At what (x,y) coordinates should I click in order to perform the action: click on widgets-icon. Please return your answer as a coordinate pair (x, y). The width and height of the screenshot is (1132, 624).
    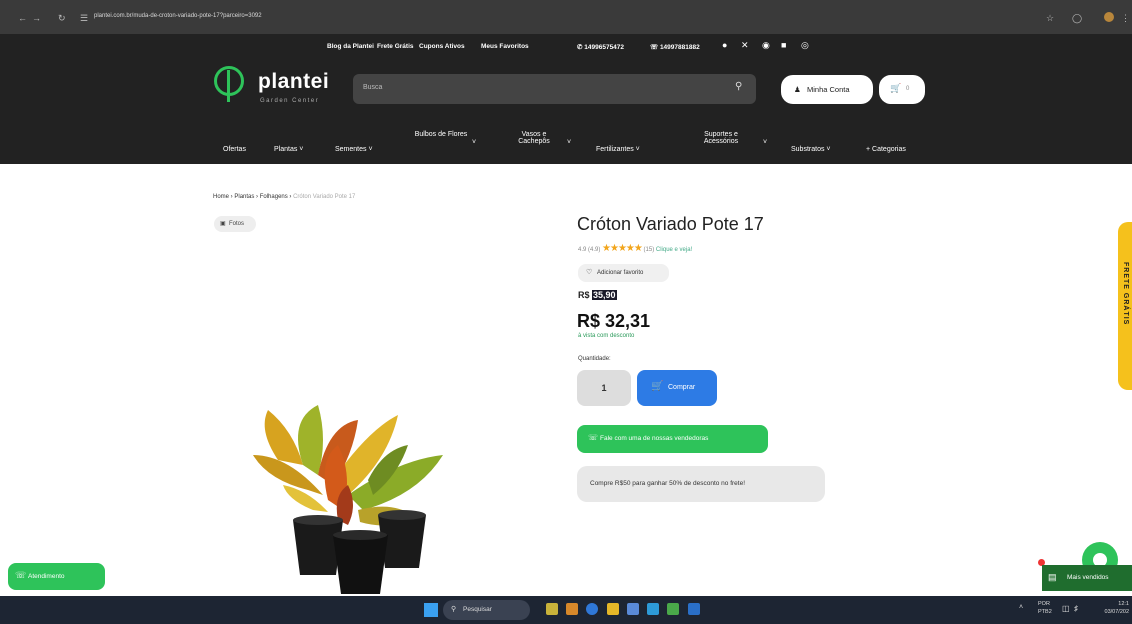
    Looking at the image, I should click on (552, 609).